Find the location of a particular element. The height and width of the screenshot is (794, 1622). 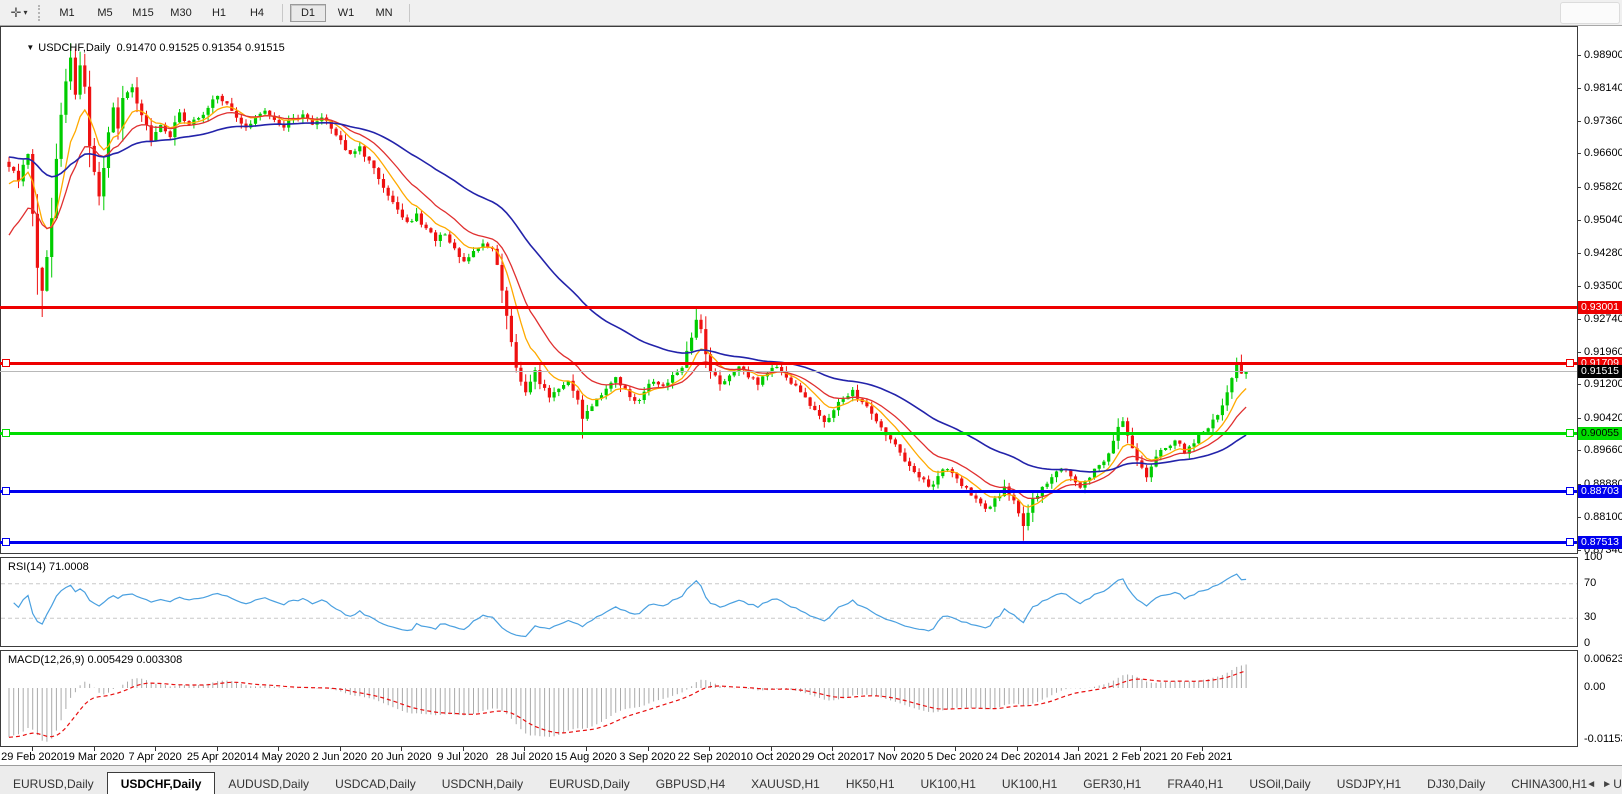

date-label: 9 Jul 2020 is located at coordinates (463, 757).